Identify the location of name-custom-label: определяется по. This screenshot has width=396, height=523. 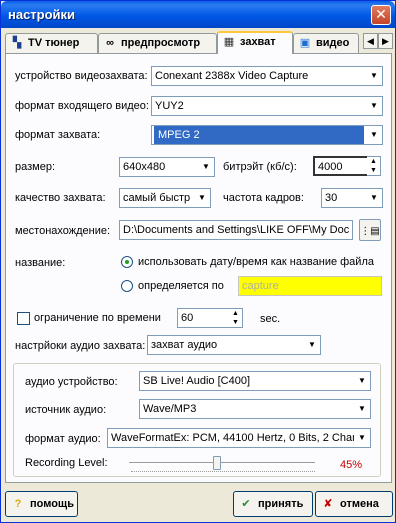
(181, 286).